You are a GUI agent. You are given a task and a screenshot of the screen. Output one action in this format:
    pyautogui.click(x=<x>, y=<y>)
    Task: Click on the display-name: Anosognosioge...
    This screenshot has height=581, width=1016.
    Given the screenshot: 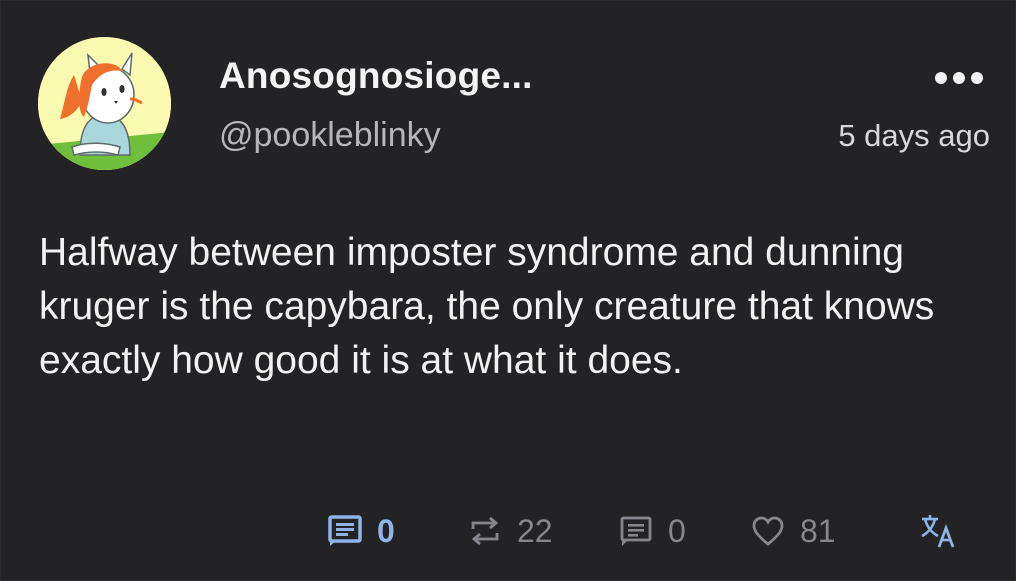 What is the action you would take?
    pyautogui.click(x=376, y=76)
    